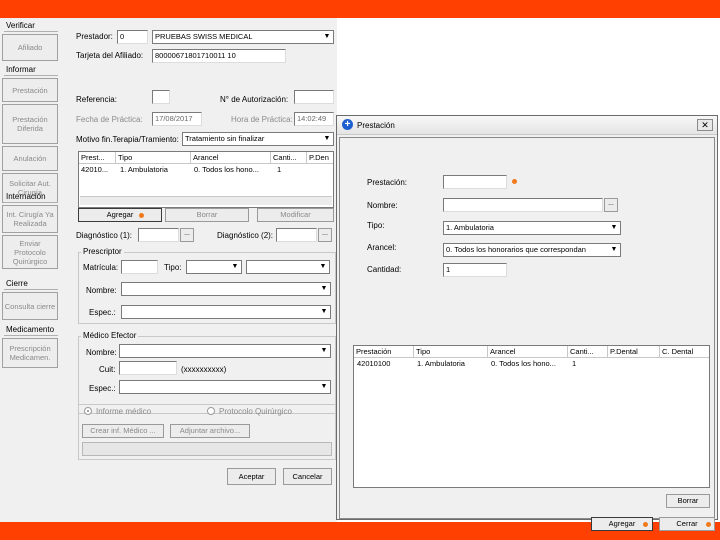 Image resolution: width=720 pixels, height=540 pixels. I want to click on prescriptor-espec-label: Espec.:, so click(102, 312).